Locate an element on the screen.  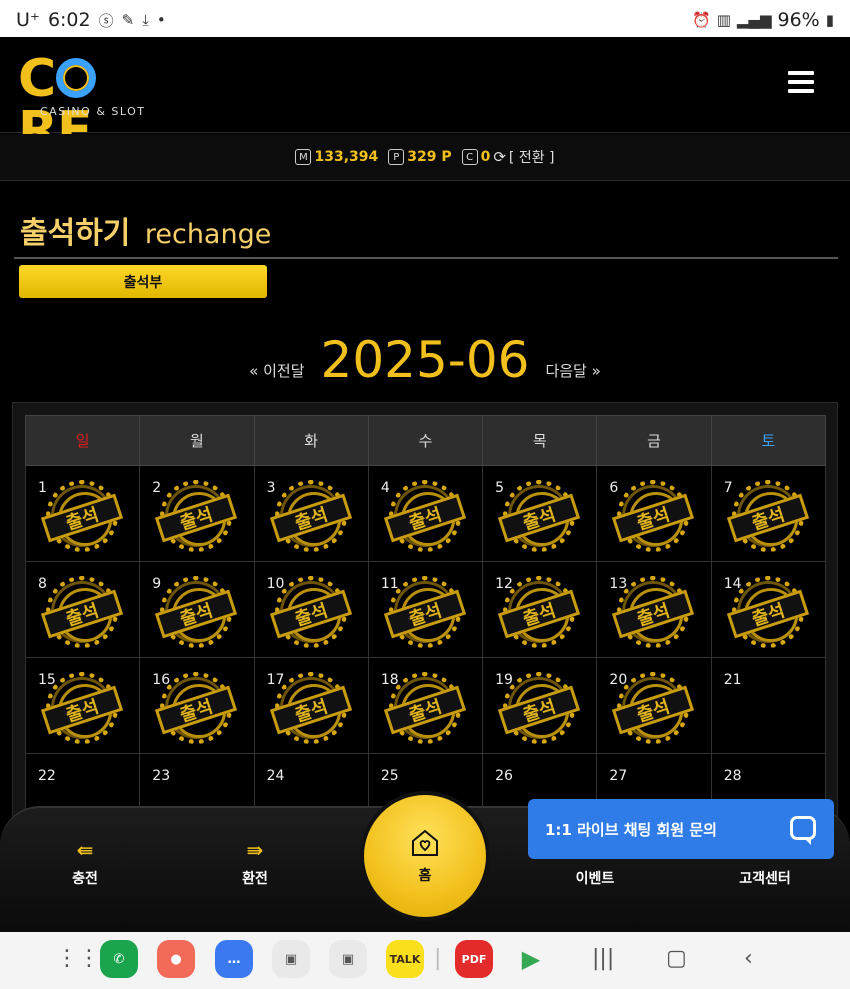
recents-icon: ||| is located at coordinates (603, 958).